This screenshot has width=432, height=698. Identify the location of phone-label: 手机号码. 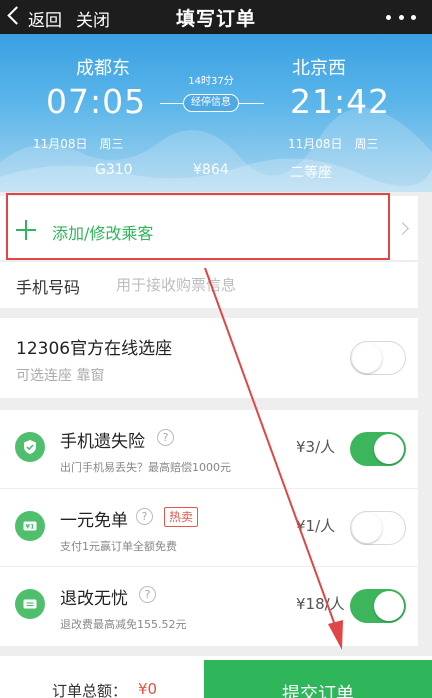
(48, 287).